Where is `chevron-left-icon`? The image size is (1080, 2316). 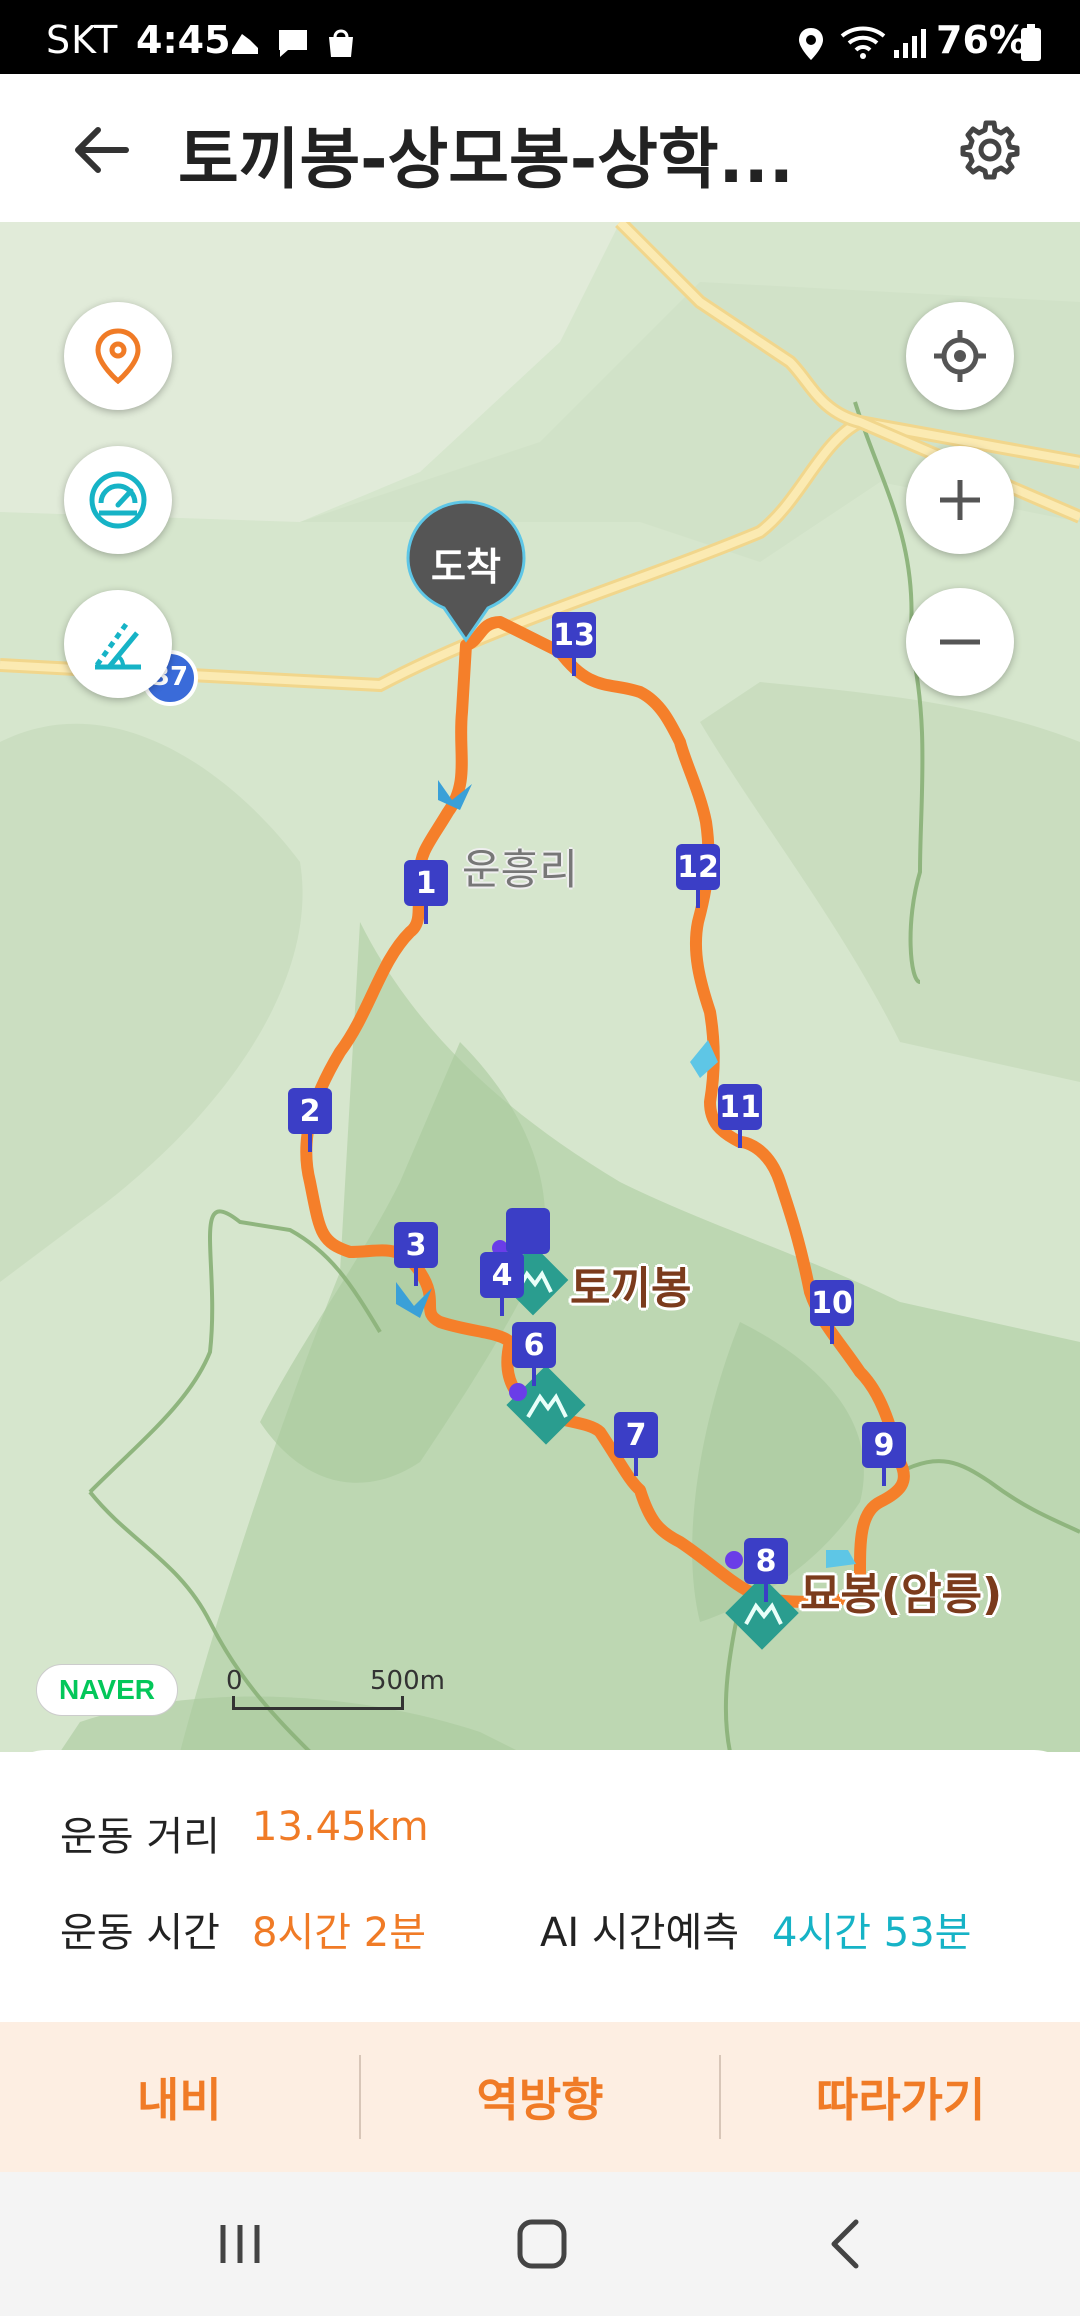
chevron-left-icon is located at coordinates (845, 2244).